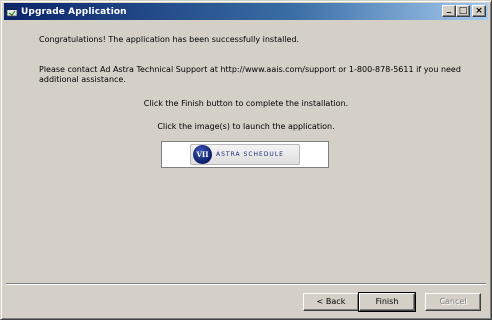 The image size is (492, 320). I want to click on launch-application-image: VII ASTRA SCHEDULE, so click(245, 154).